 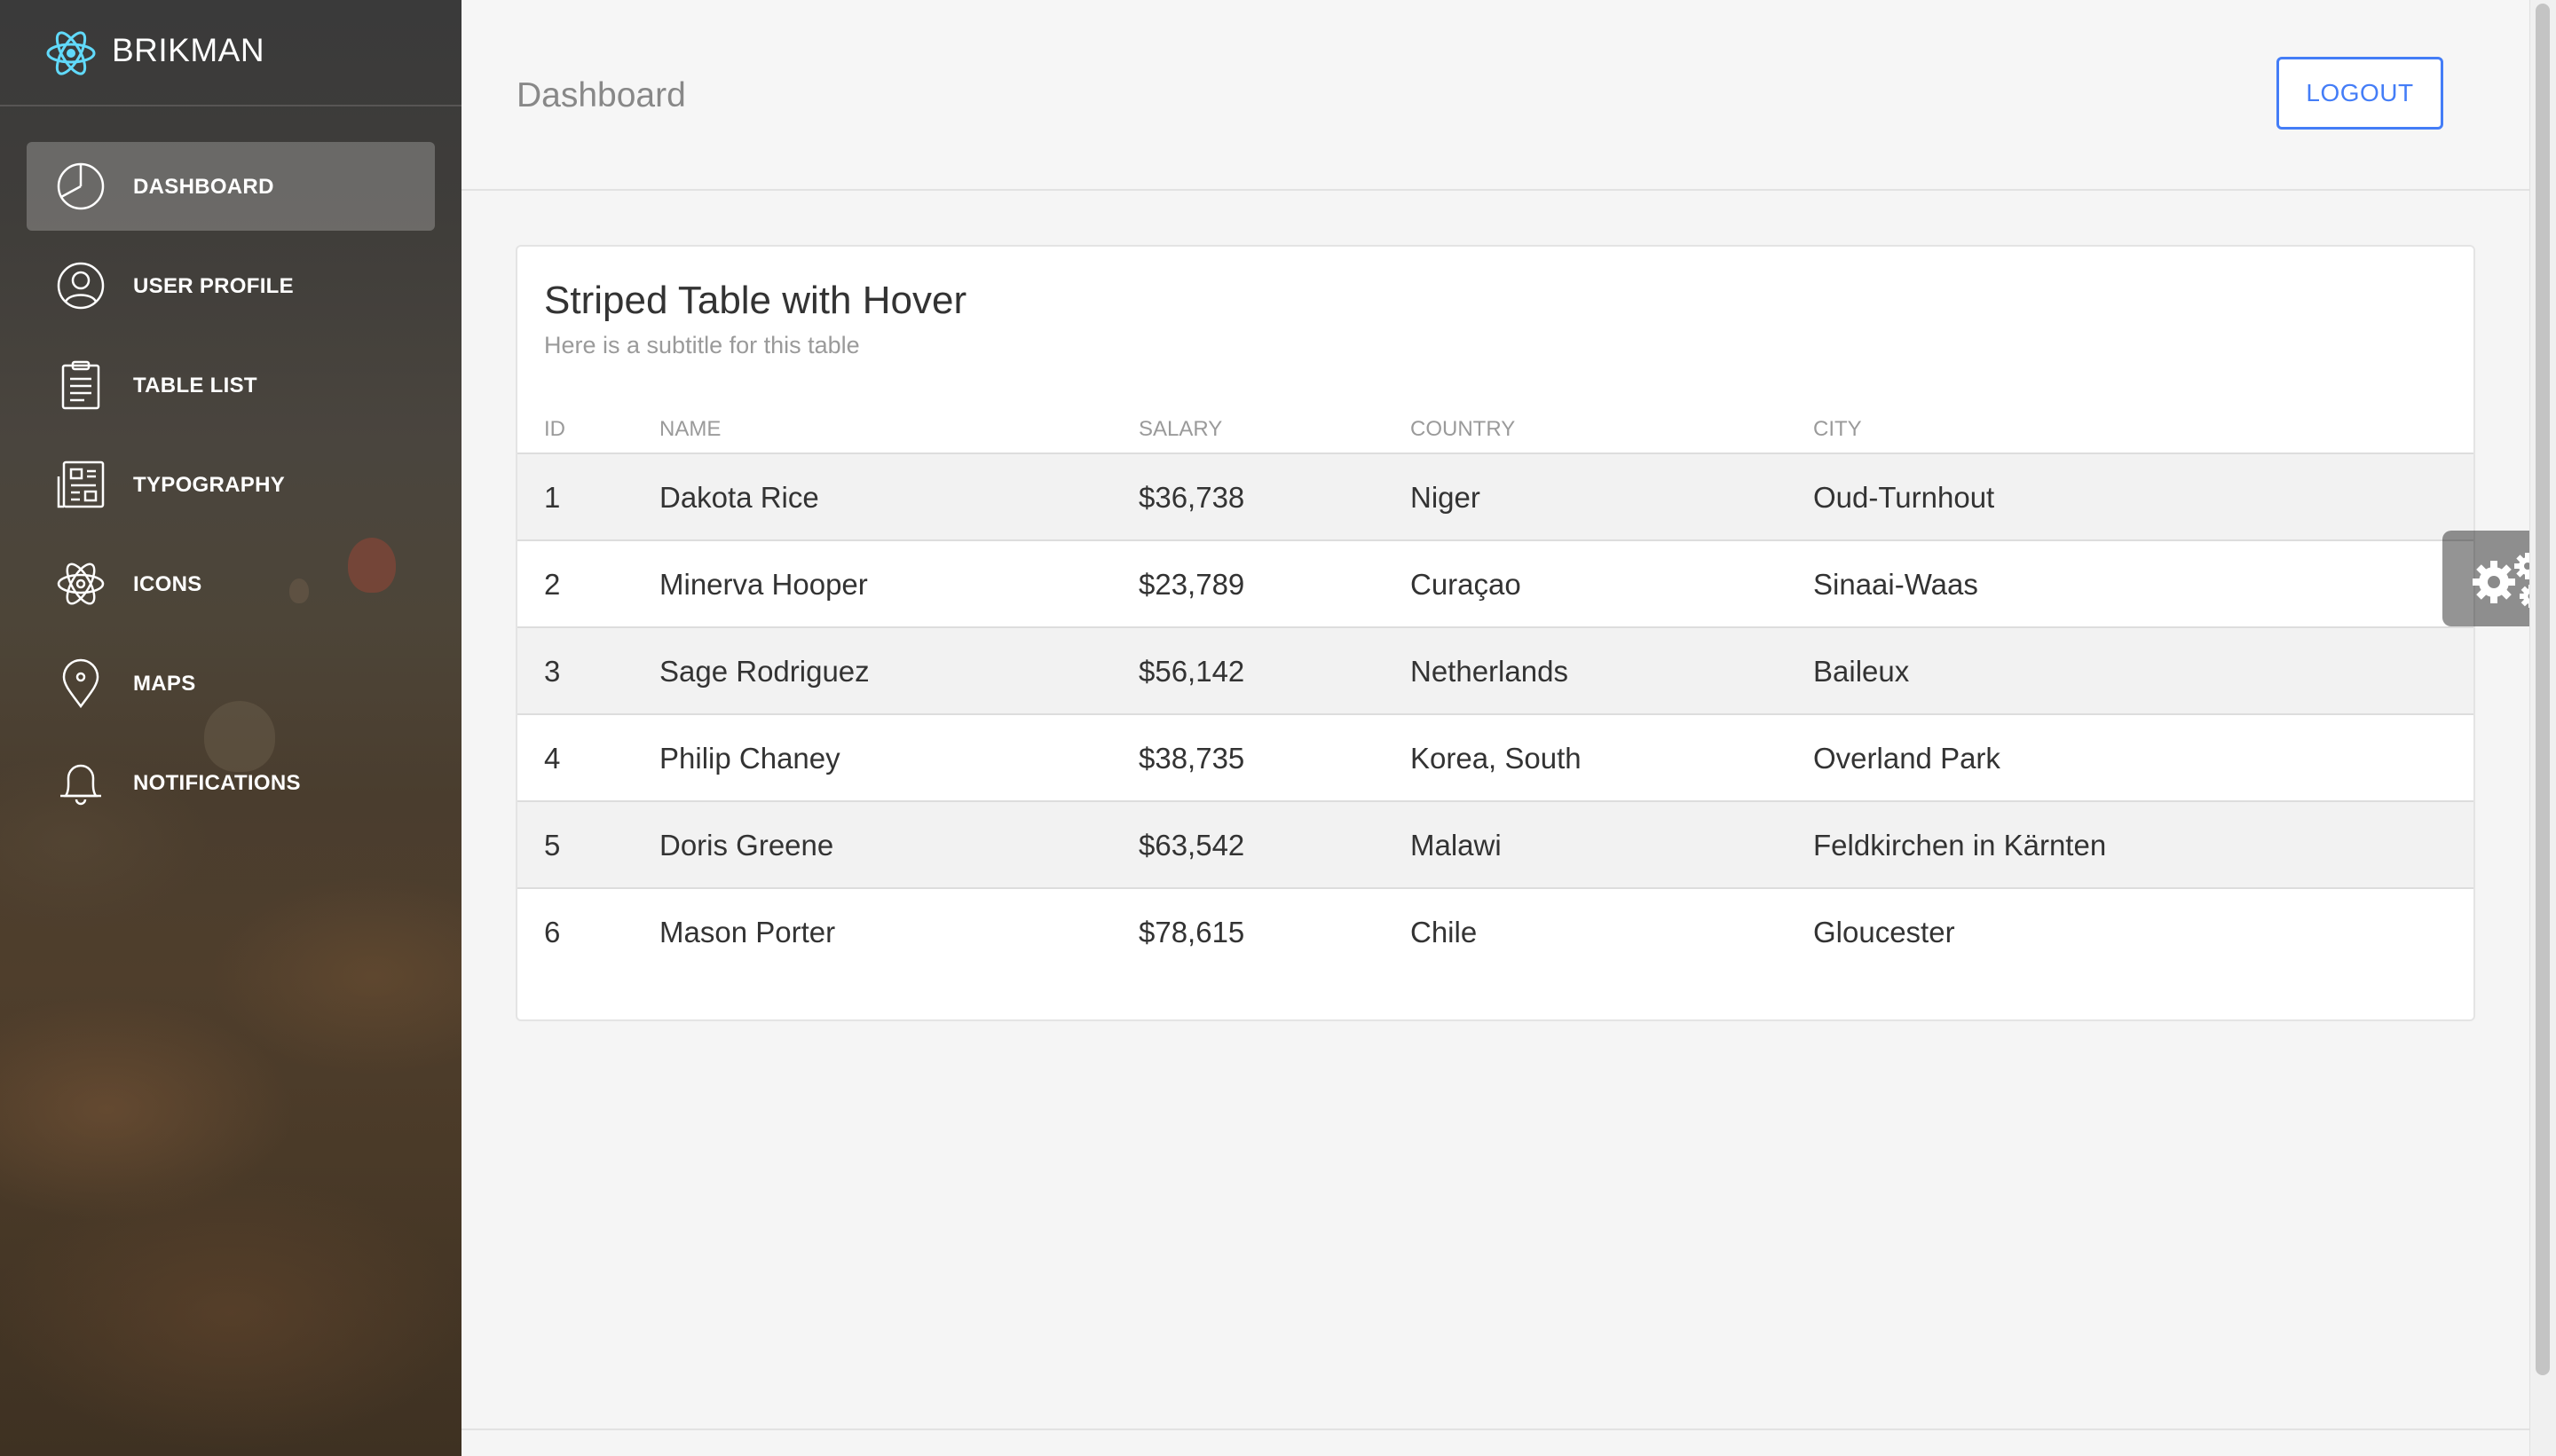 I want to click on cell-country: Korea, South, so click(x=1496, y=758).